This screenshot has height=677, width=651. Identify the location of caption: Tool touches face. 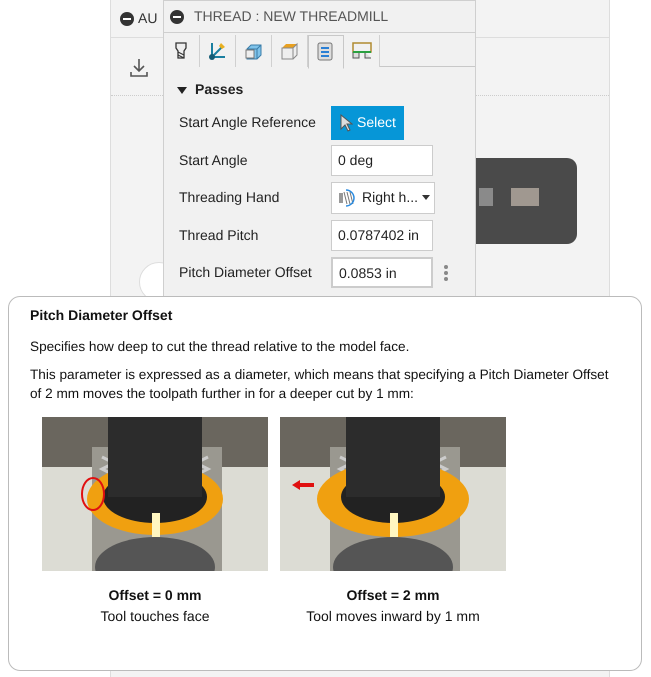
(155, 616).